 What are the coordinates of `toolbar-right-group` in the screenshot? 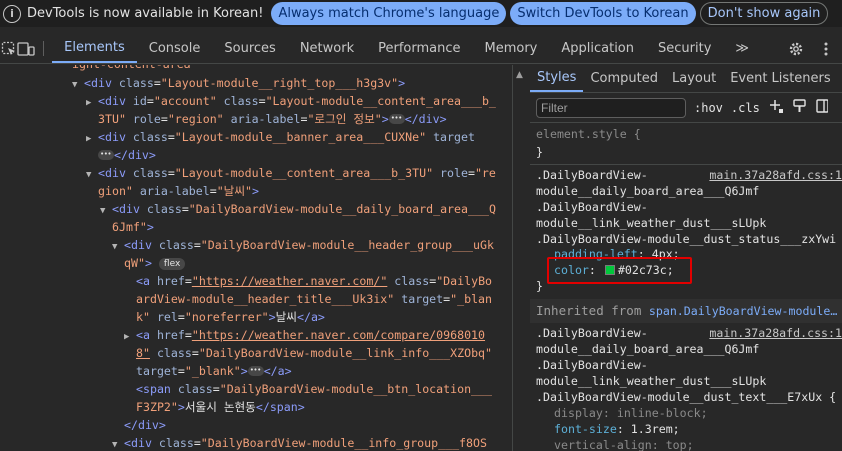 It's located at (801, 48).